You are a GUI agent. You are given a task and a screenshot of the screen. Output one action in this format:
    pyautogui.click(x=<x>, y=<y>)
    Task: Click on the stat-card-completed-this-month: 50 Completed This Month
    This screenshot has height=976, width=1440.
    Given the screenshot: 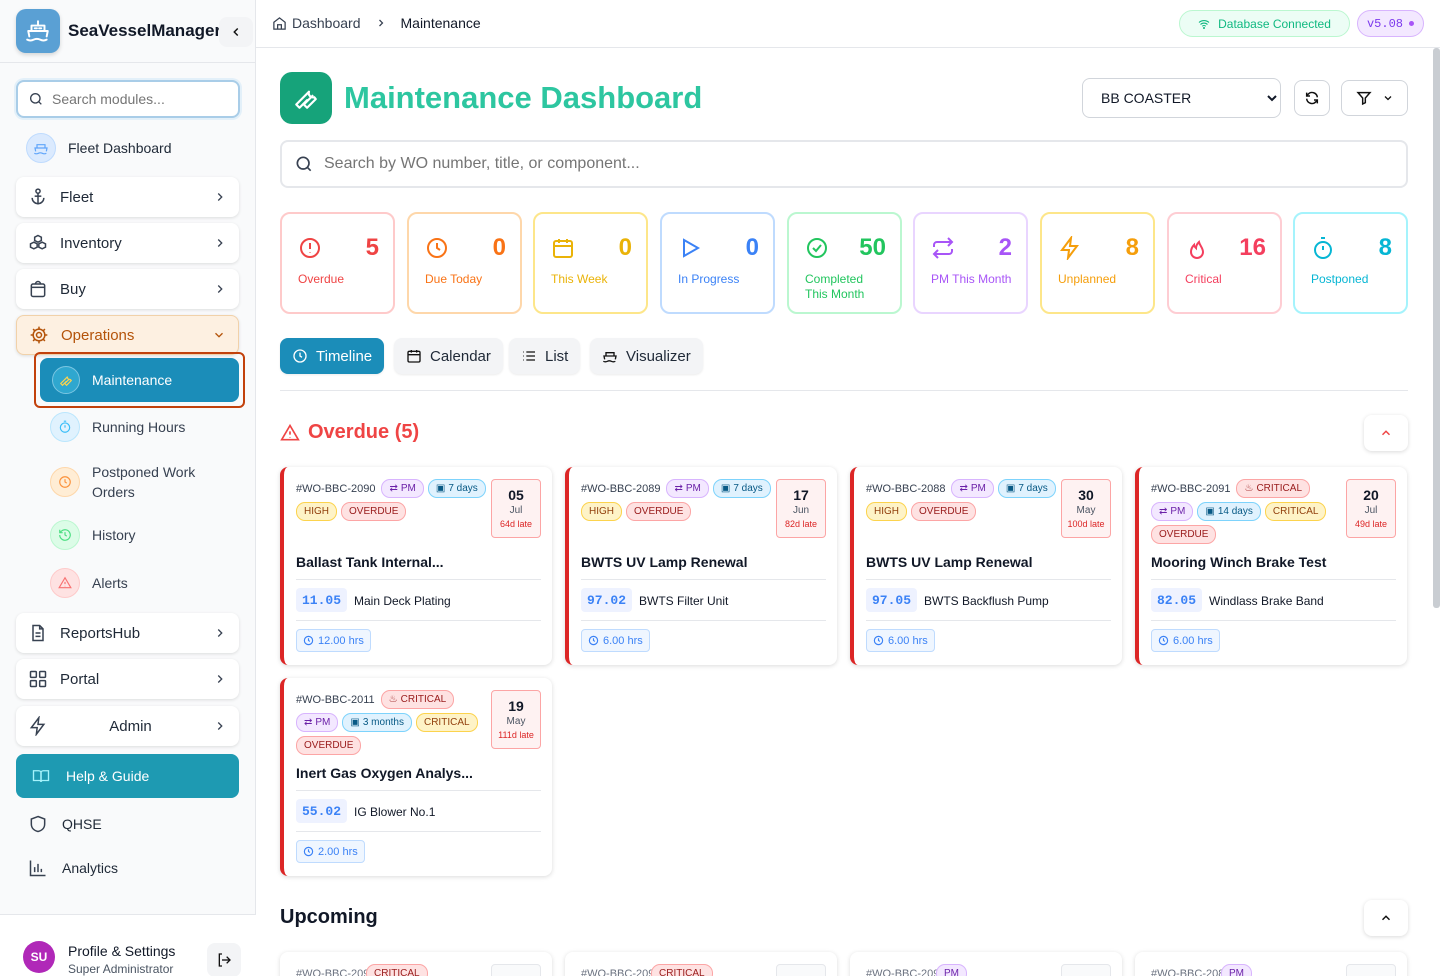 What is the action you would take?
    pyautogui.click(x=844, y=263)
    